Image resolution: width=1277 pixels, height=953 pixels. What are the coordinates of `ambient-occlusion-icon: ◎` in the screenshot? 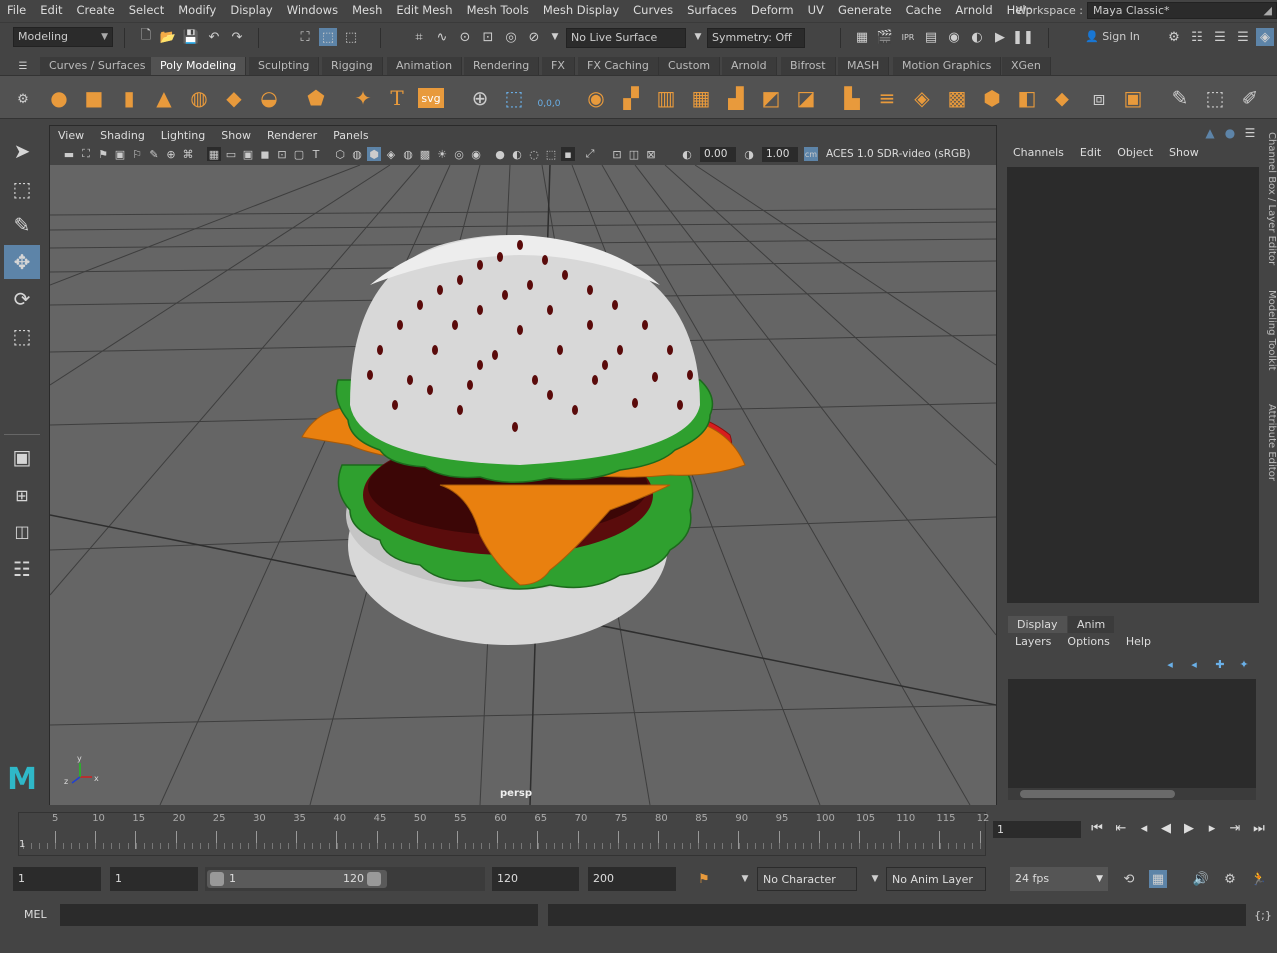 It's located at (459, 154).